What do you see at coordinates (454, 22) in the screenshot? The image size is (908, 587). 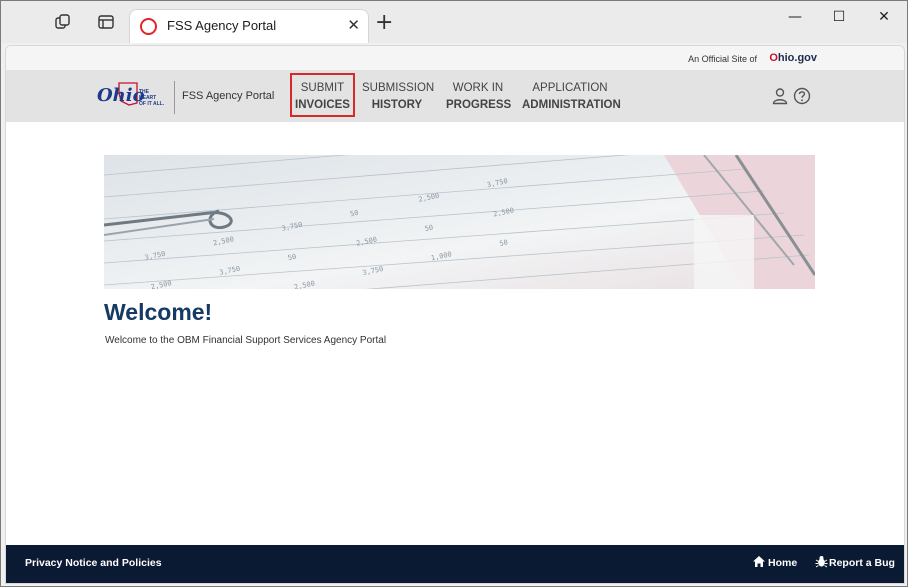 I see `title-bar: FSS Agency Portal ✕ + — ☐ ✕` at bounding box center [454, 22].